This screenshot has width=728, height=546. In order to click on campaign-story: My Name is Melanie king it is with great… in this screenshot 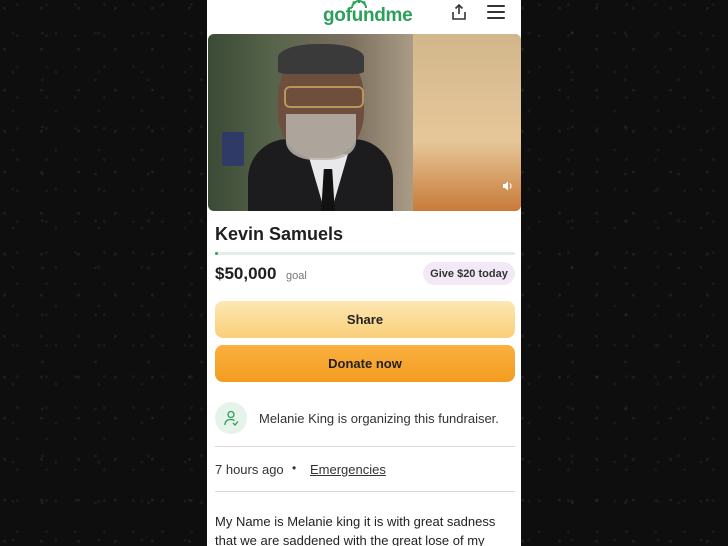, I will do `click(355, 530)`.